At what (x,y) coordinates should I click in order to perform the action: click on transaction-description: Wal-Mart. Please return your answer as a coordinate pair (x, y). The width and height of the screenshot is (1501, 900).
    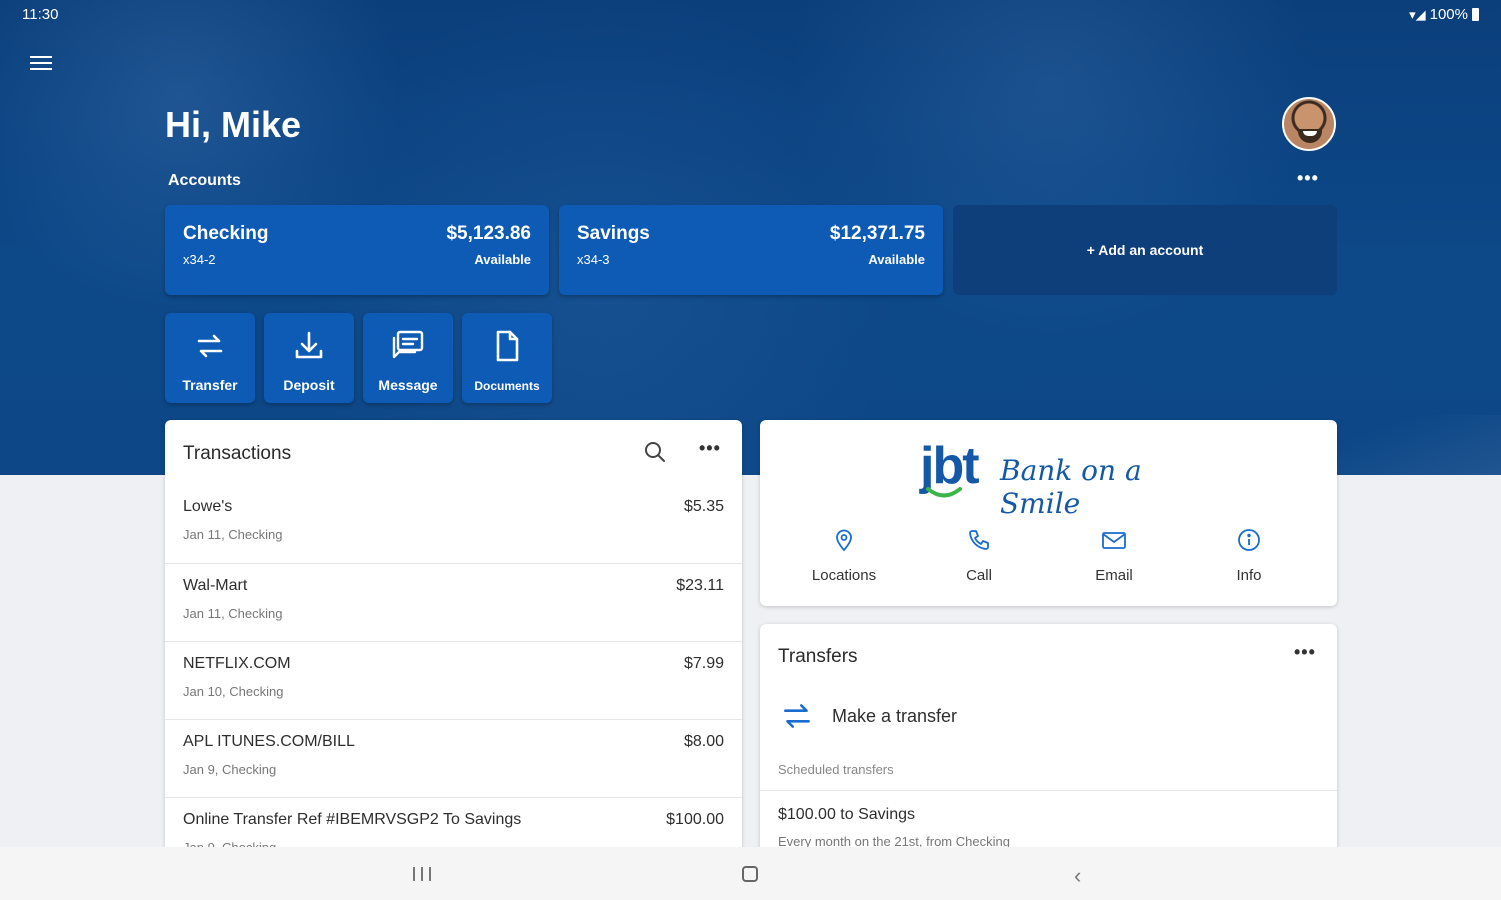
    Looking at the image, I should click on (215, 585).